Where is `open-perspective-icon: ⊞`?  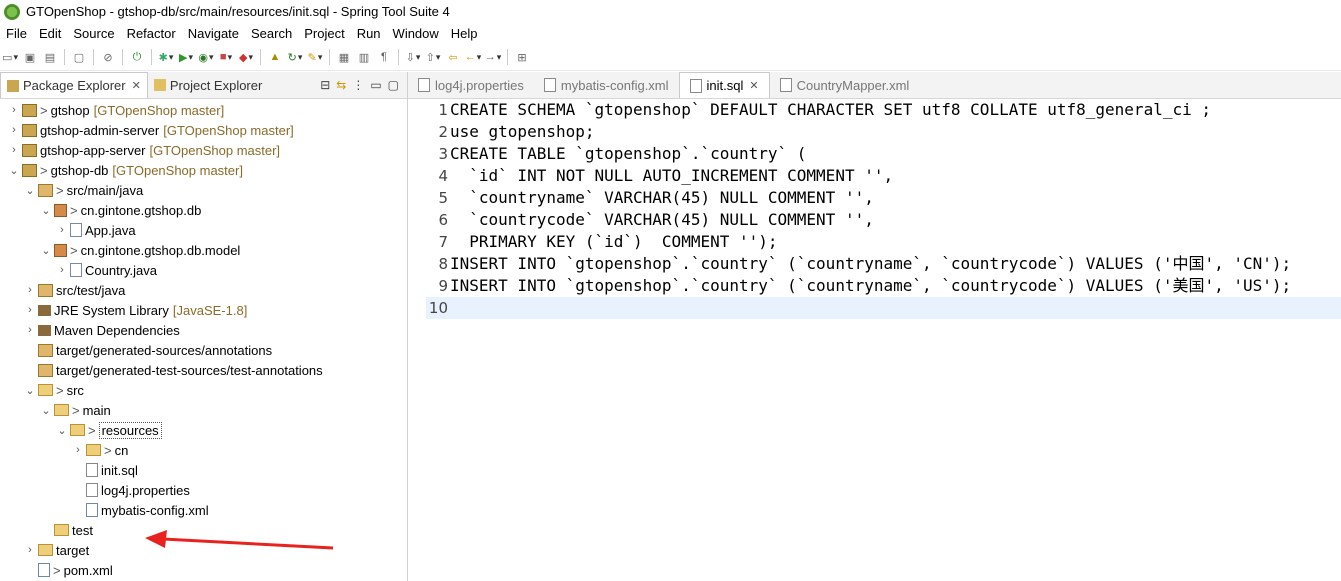
open-perspective-icon: ⊞ is located at coordinates (522, 57).